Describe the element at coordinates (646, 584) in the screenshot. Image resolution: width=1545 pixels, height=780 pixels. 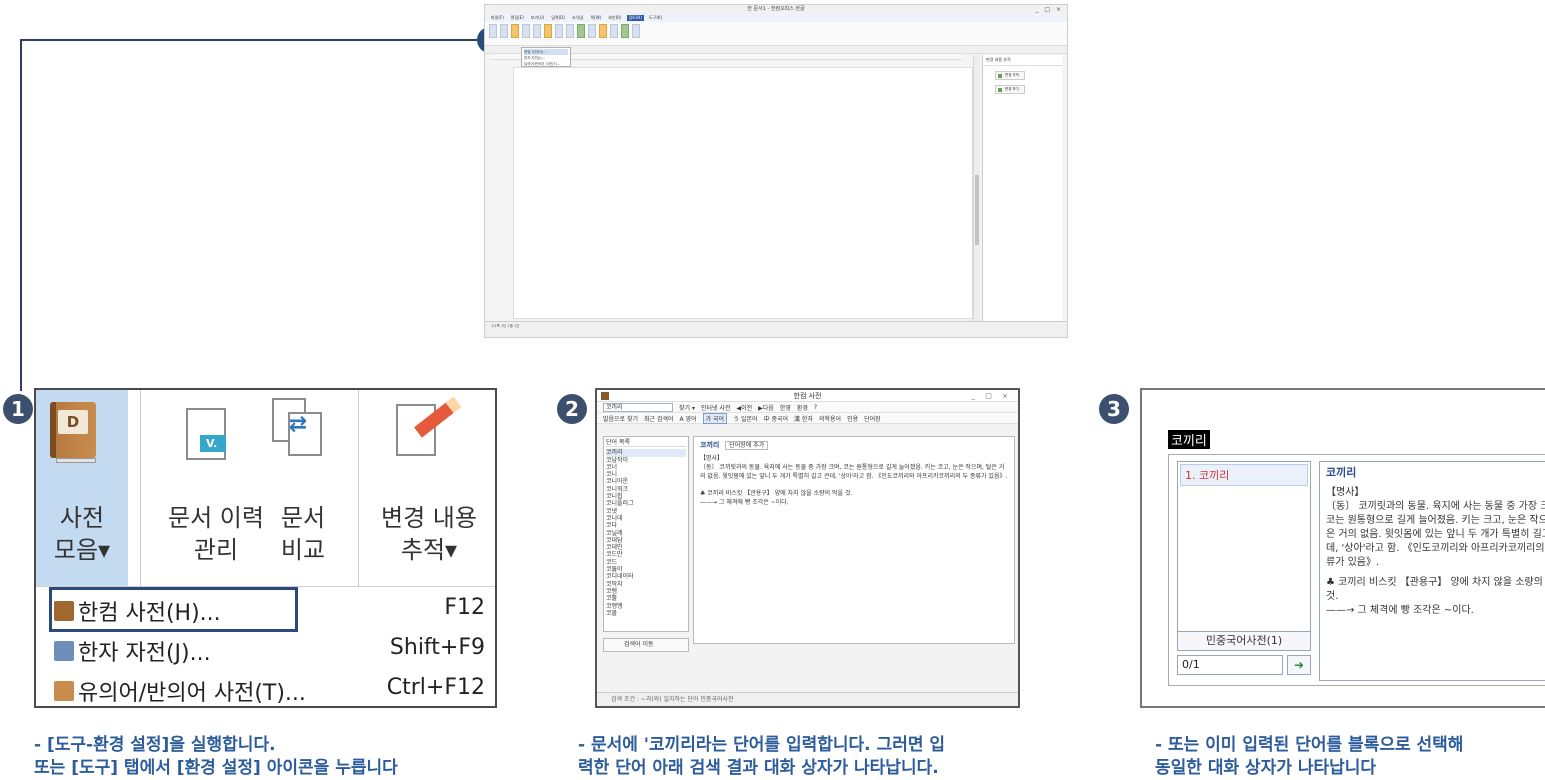
I see `word-list-item: 코딱지` at that location.